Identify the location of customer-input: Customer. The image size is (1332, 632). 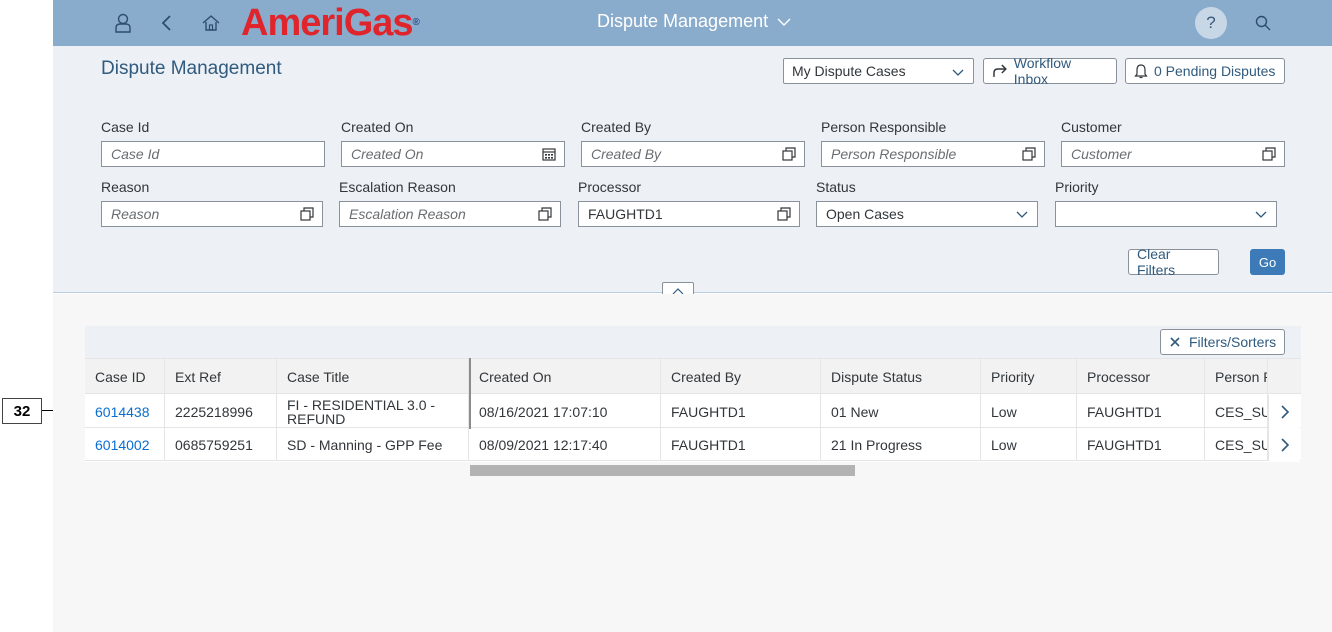
(1173, 154).